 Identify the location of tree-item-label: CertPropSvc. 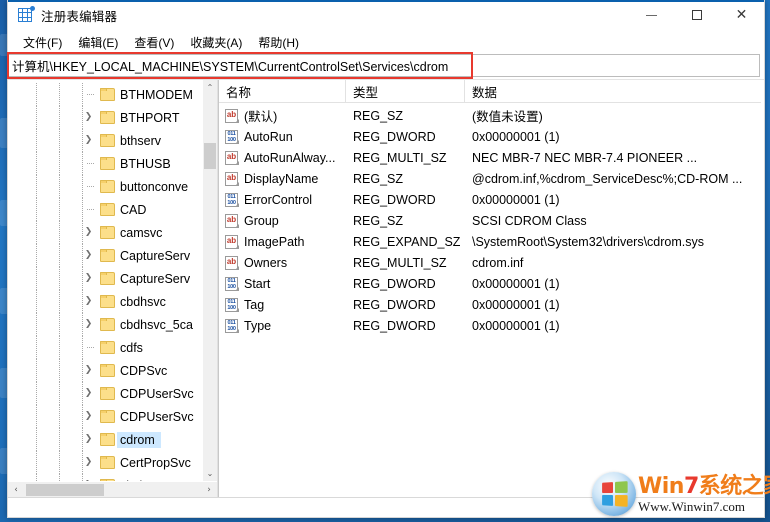
(155, 462).